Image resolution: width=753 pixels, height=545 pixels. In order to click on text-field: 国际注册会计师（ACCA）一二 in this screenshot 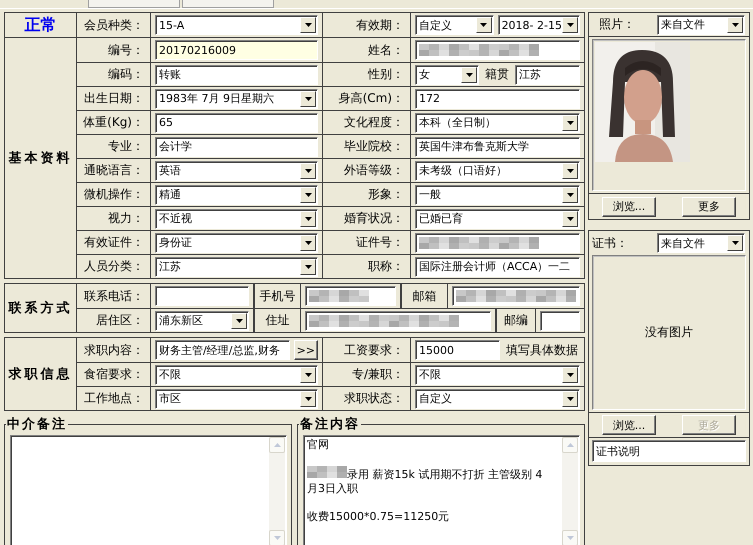, I will do `click(497, 266)`.